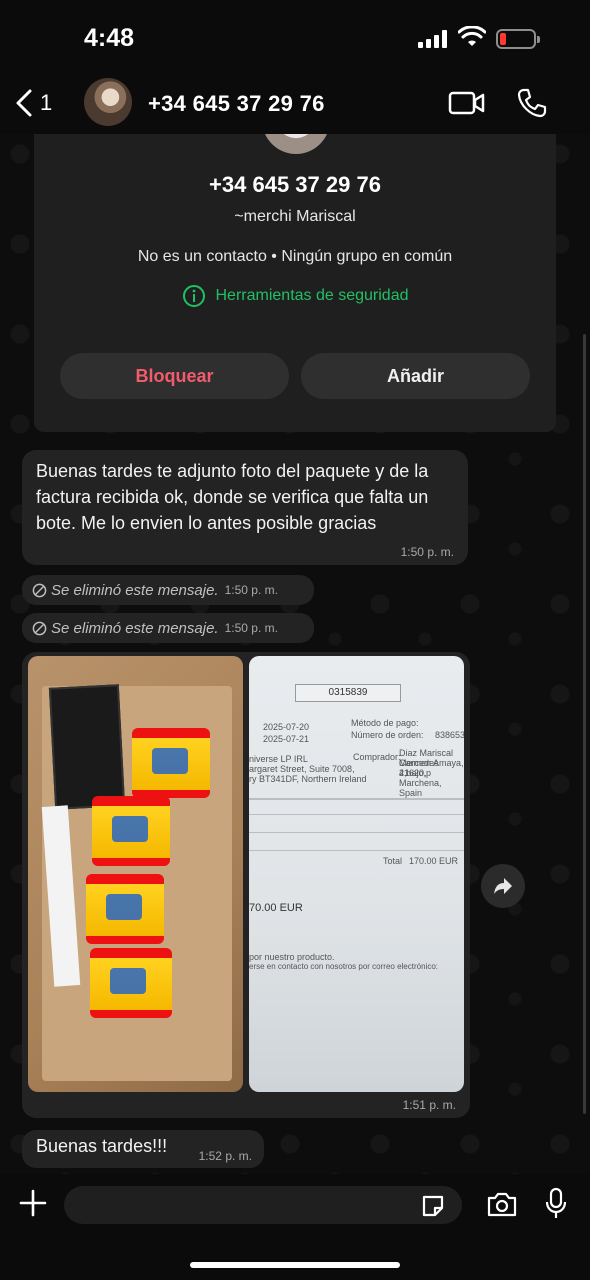 Image resolution: width=590 pixels, height=1280 pixels. What do you see at coordinates (108, 102) in the screenshot?
I see `contact-avatar` at bounding box center [108, 102].